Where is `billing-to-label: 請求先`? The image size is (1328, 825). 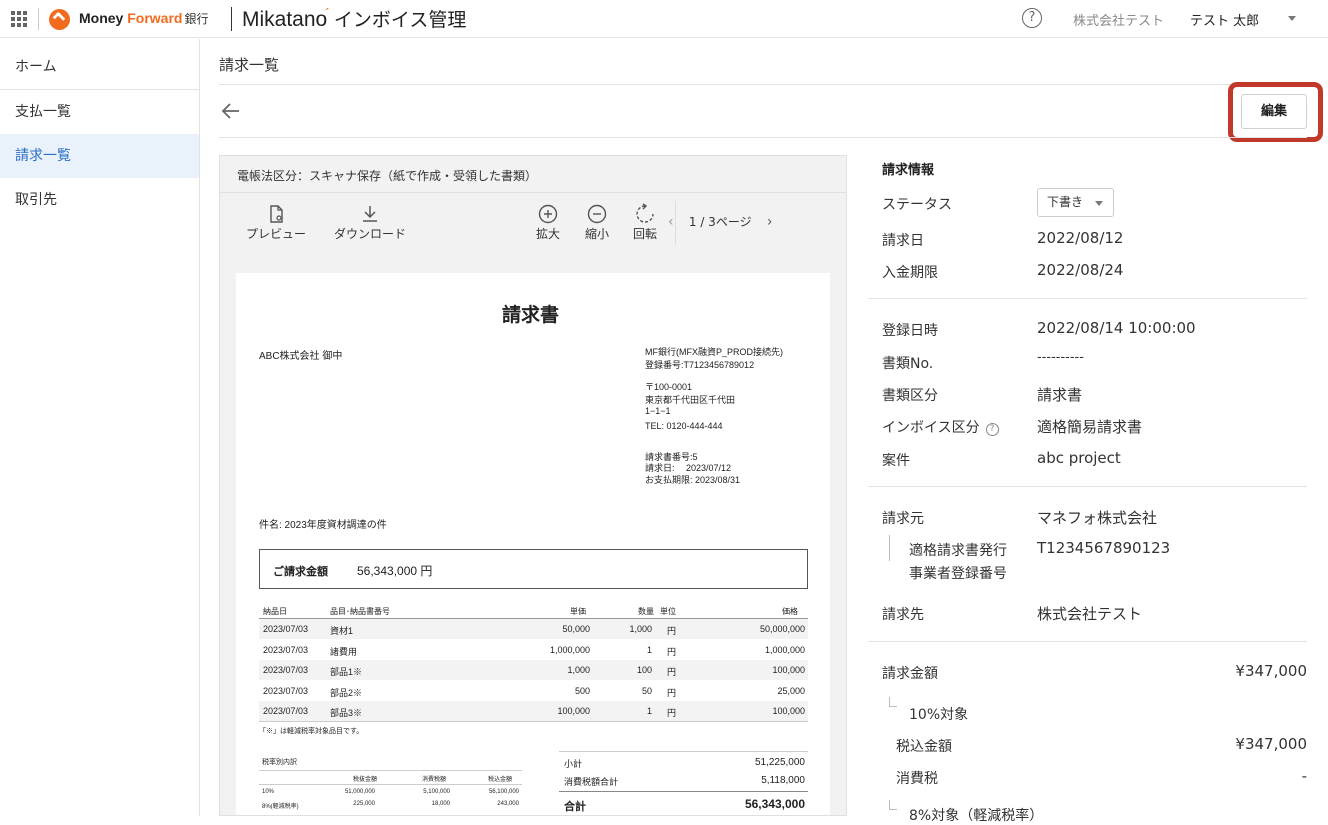 billing-to-label: 請求先 is located at coordinates (903, 615).